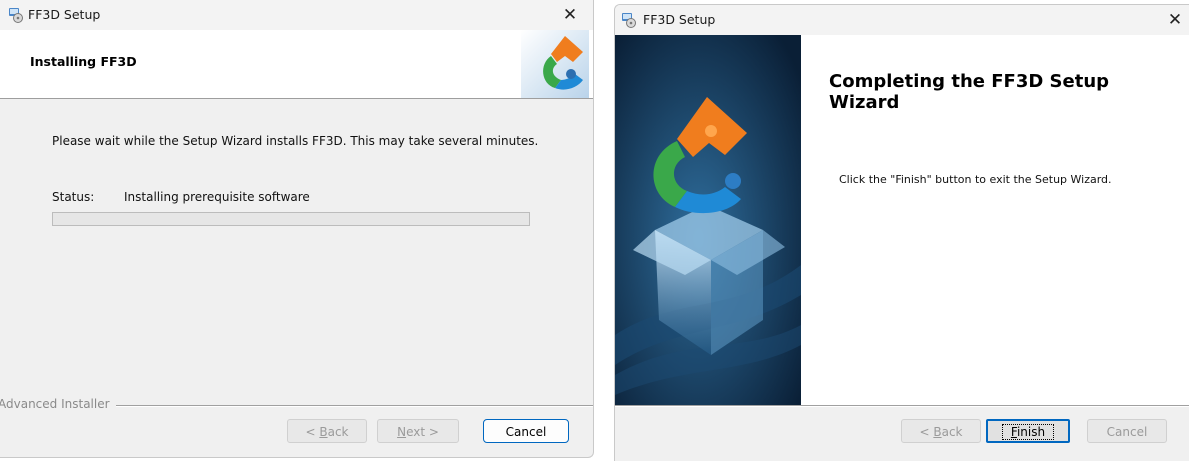 The height and width of the screenshot is (461, 1189). What do you see at coordinates (354, 406) in the screenshot?
I see `brand-divider` at bounding box center [354, 406].